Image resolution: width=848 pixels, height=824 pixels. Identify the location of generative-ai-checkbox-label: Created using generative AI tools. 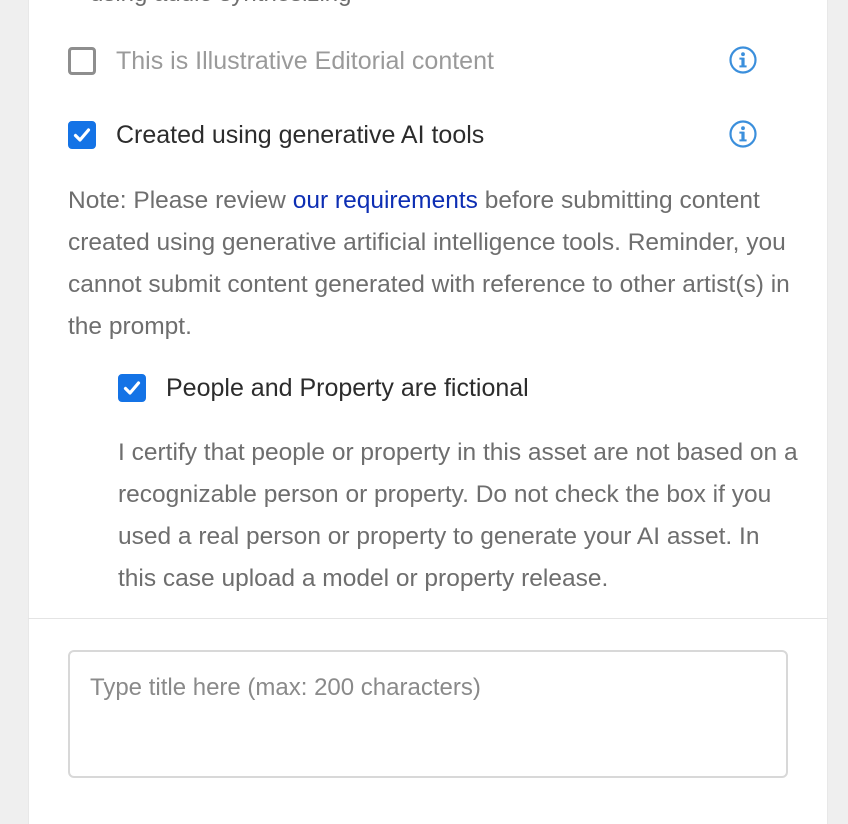
(300, 134).